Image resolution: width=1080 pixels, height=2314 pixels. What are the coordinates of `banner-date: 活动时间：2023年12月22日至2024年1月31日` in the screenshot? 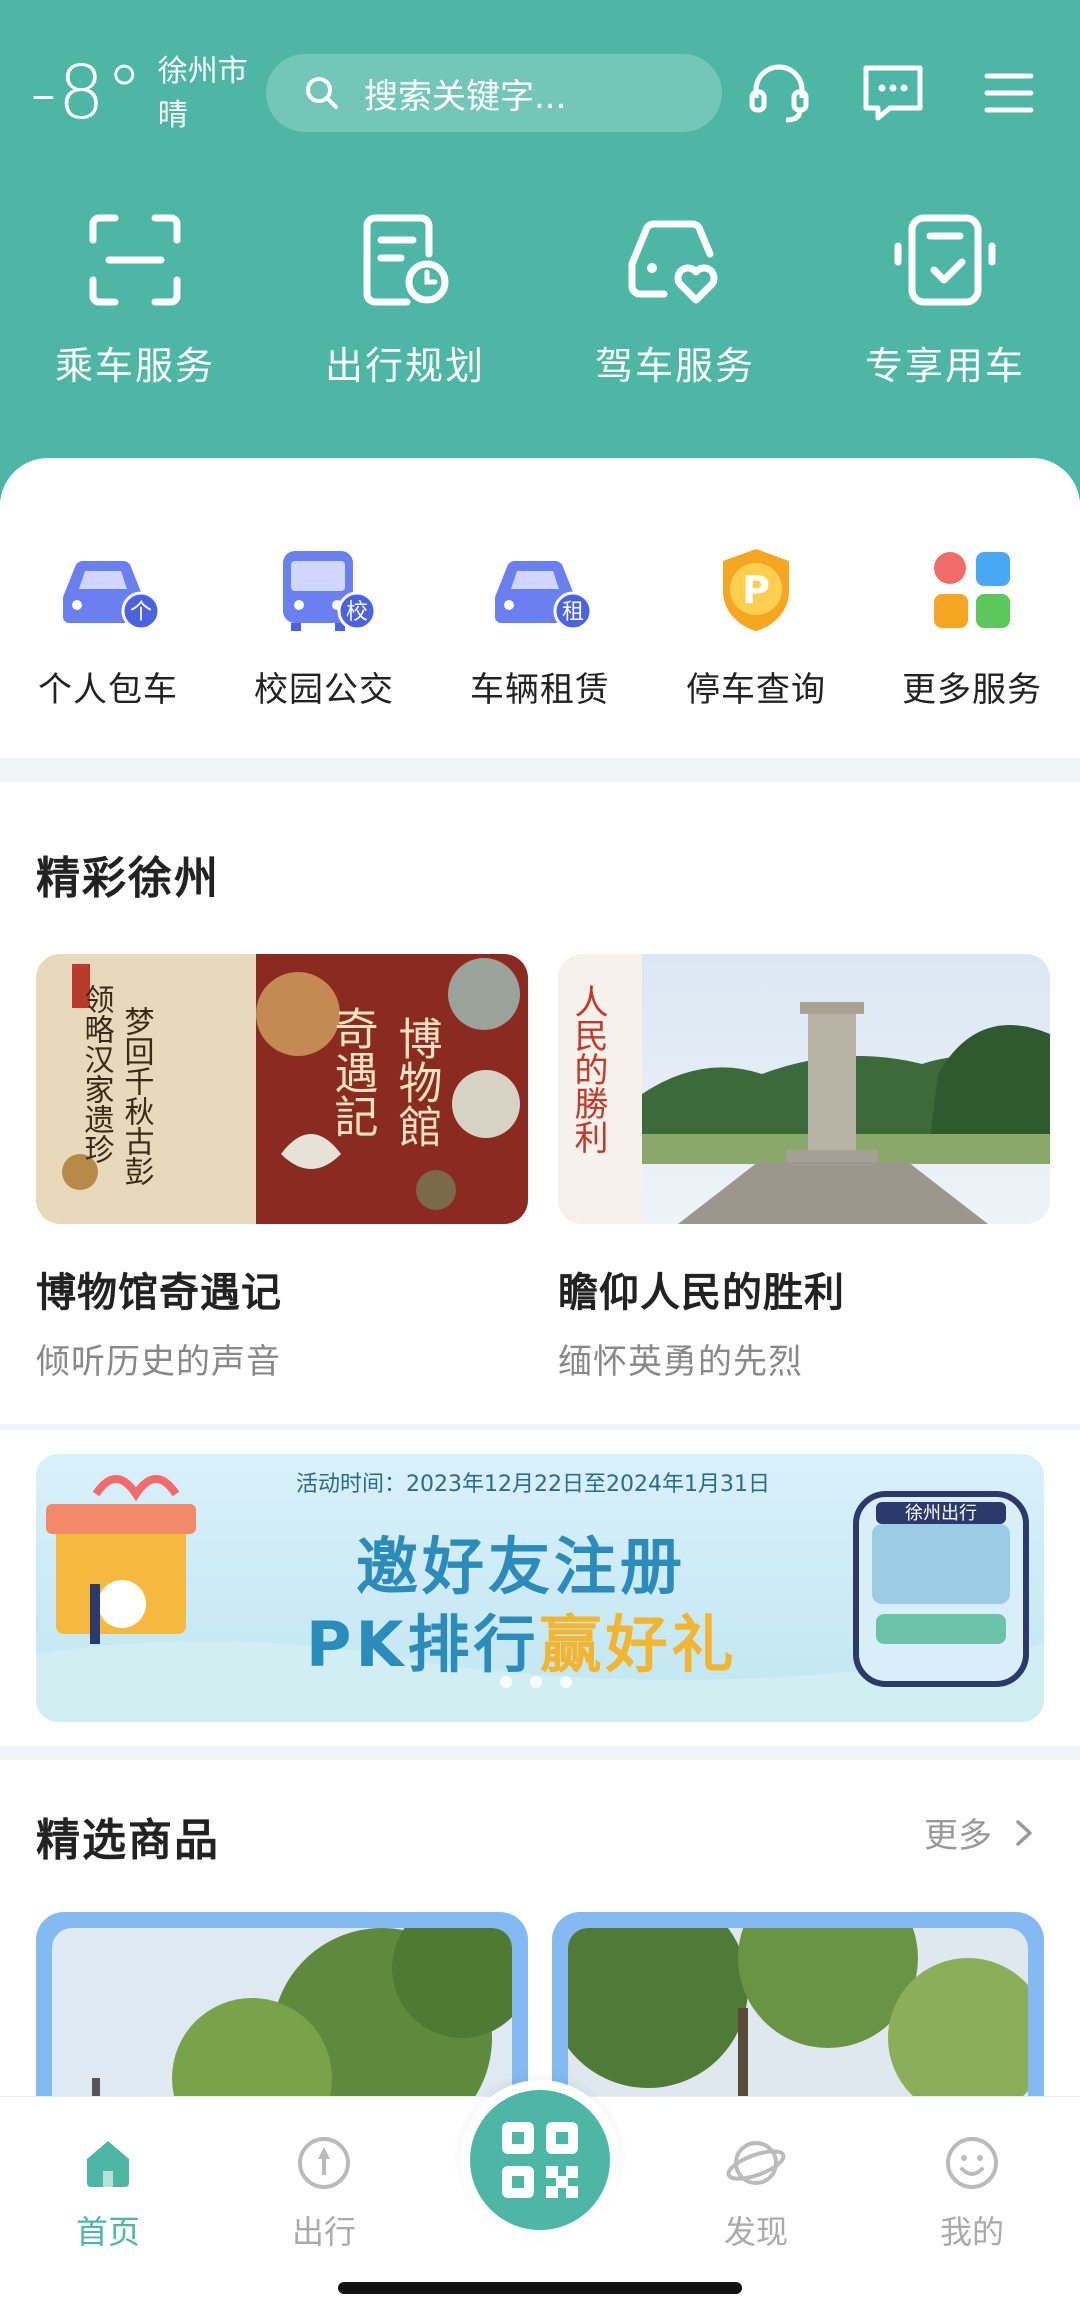 It's located at (533, 1484).